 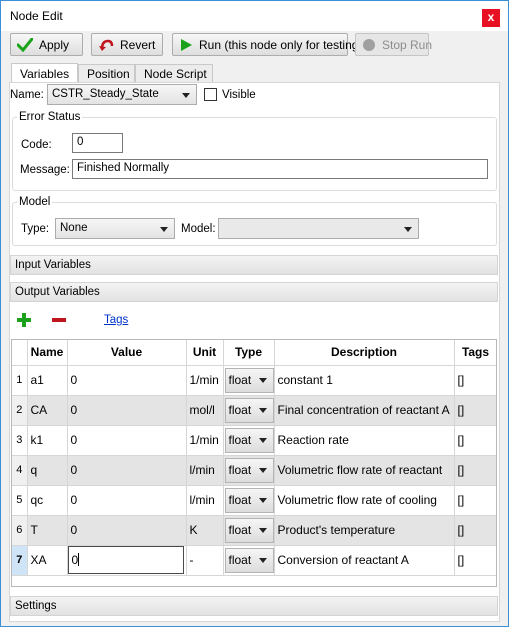 I want to click on table-row: 3 k1 0 1/min float Reaction rate [], so click(x=254, y=440).